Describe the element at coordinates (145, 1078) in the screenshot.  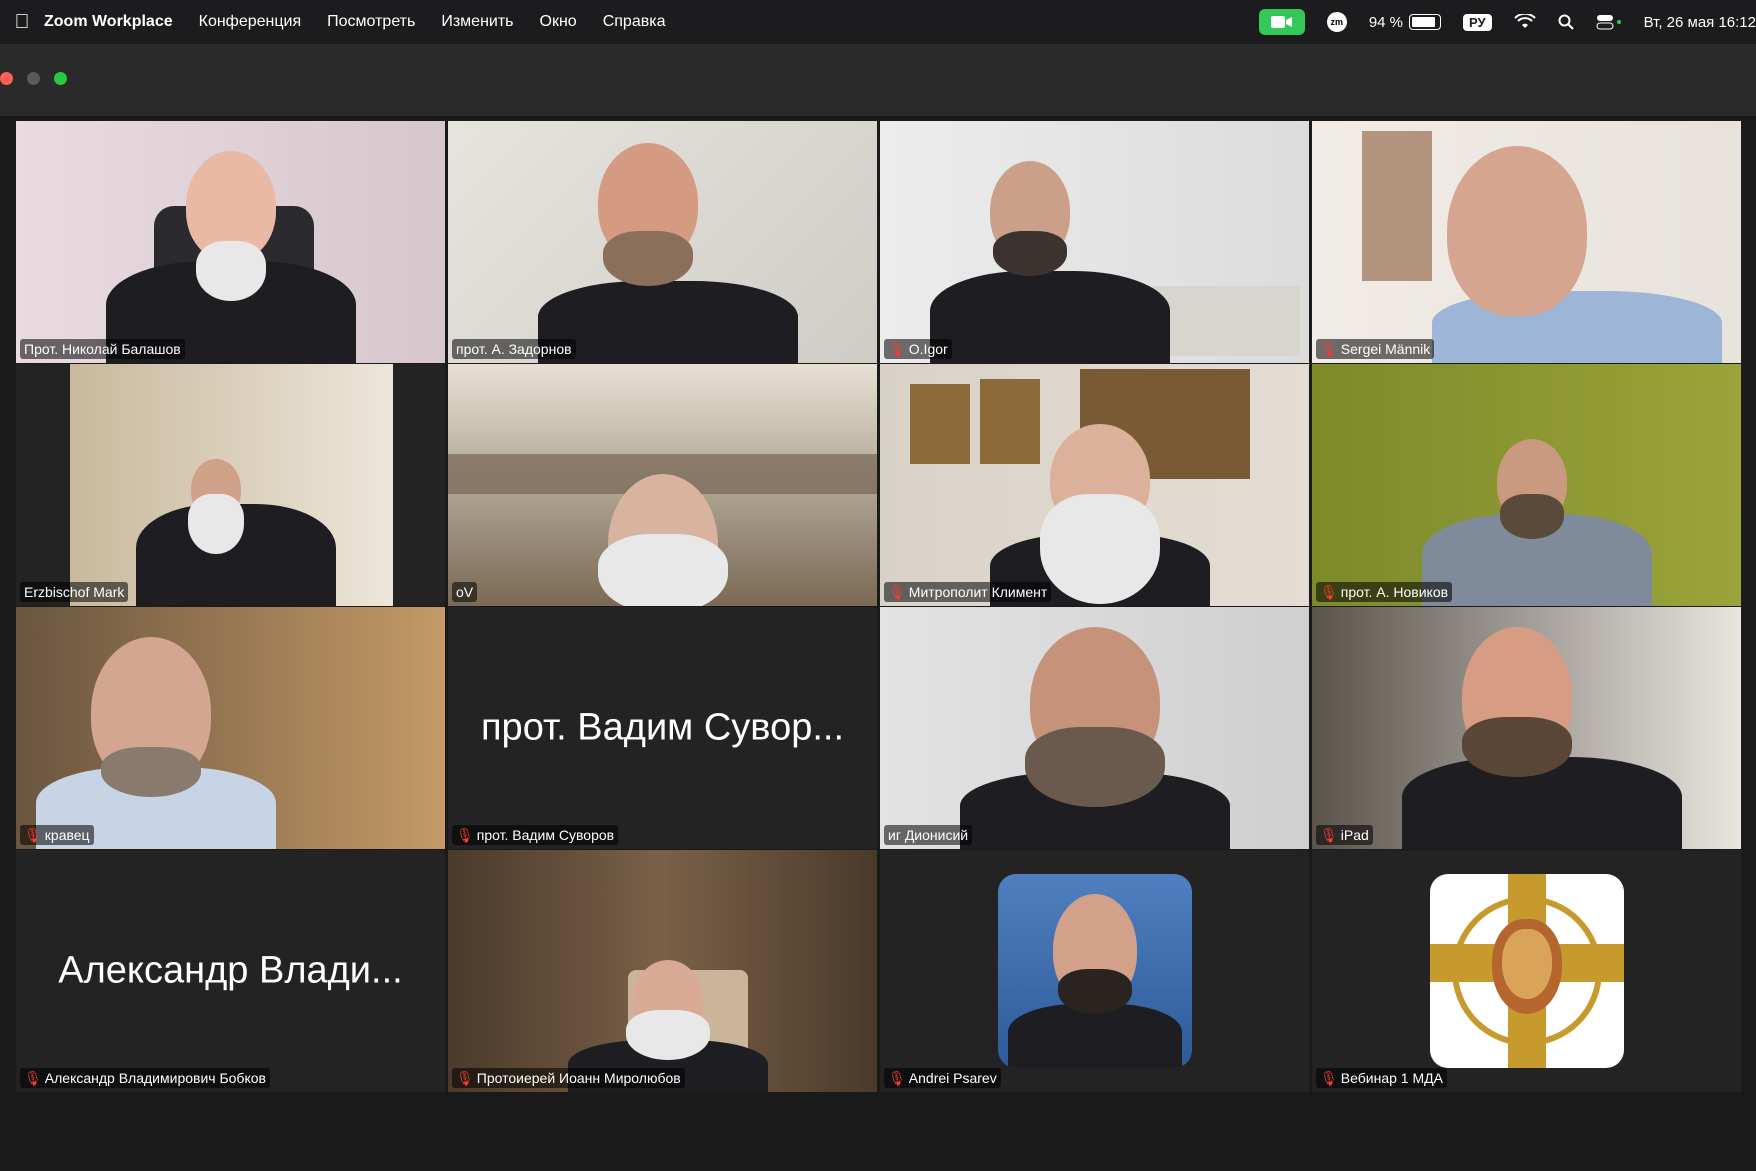
I see `participant-name-label: 🎙︎ Александр Владимирович Бобков` at that location.